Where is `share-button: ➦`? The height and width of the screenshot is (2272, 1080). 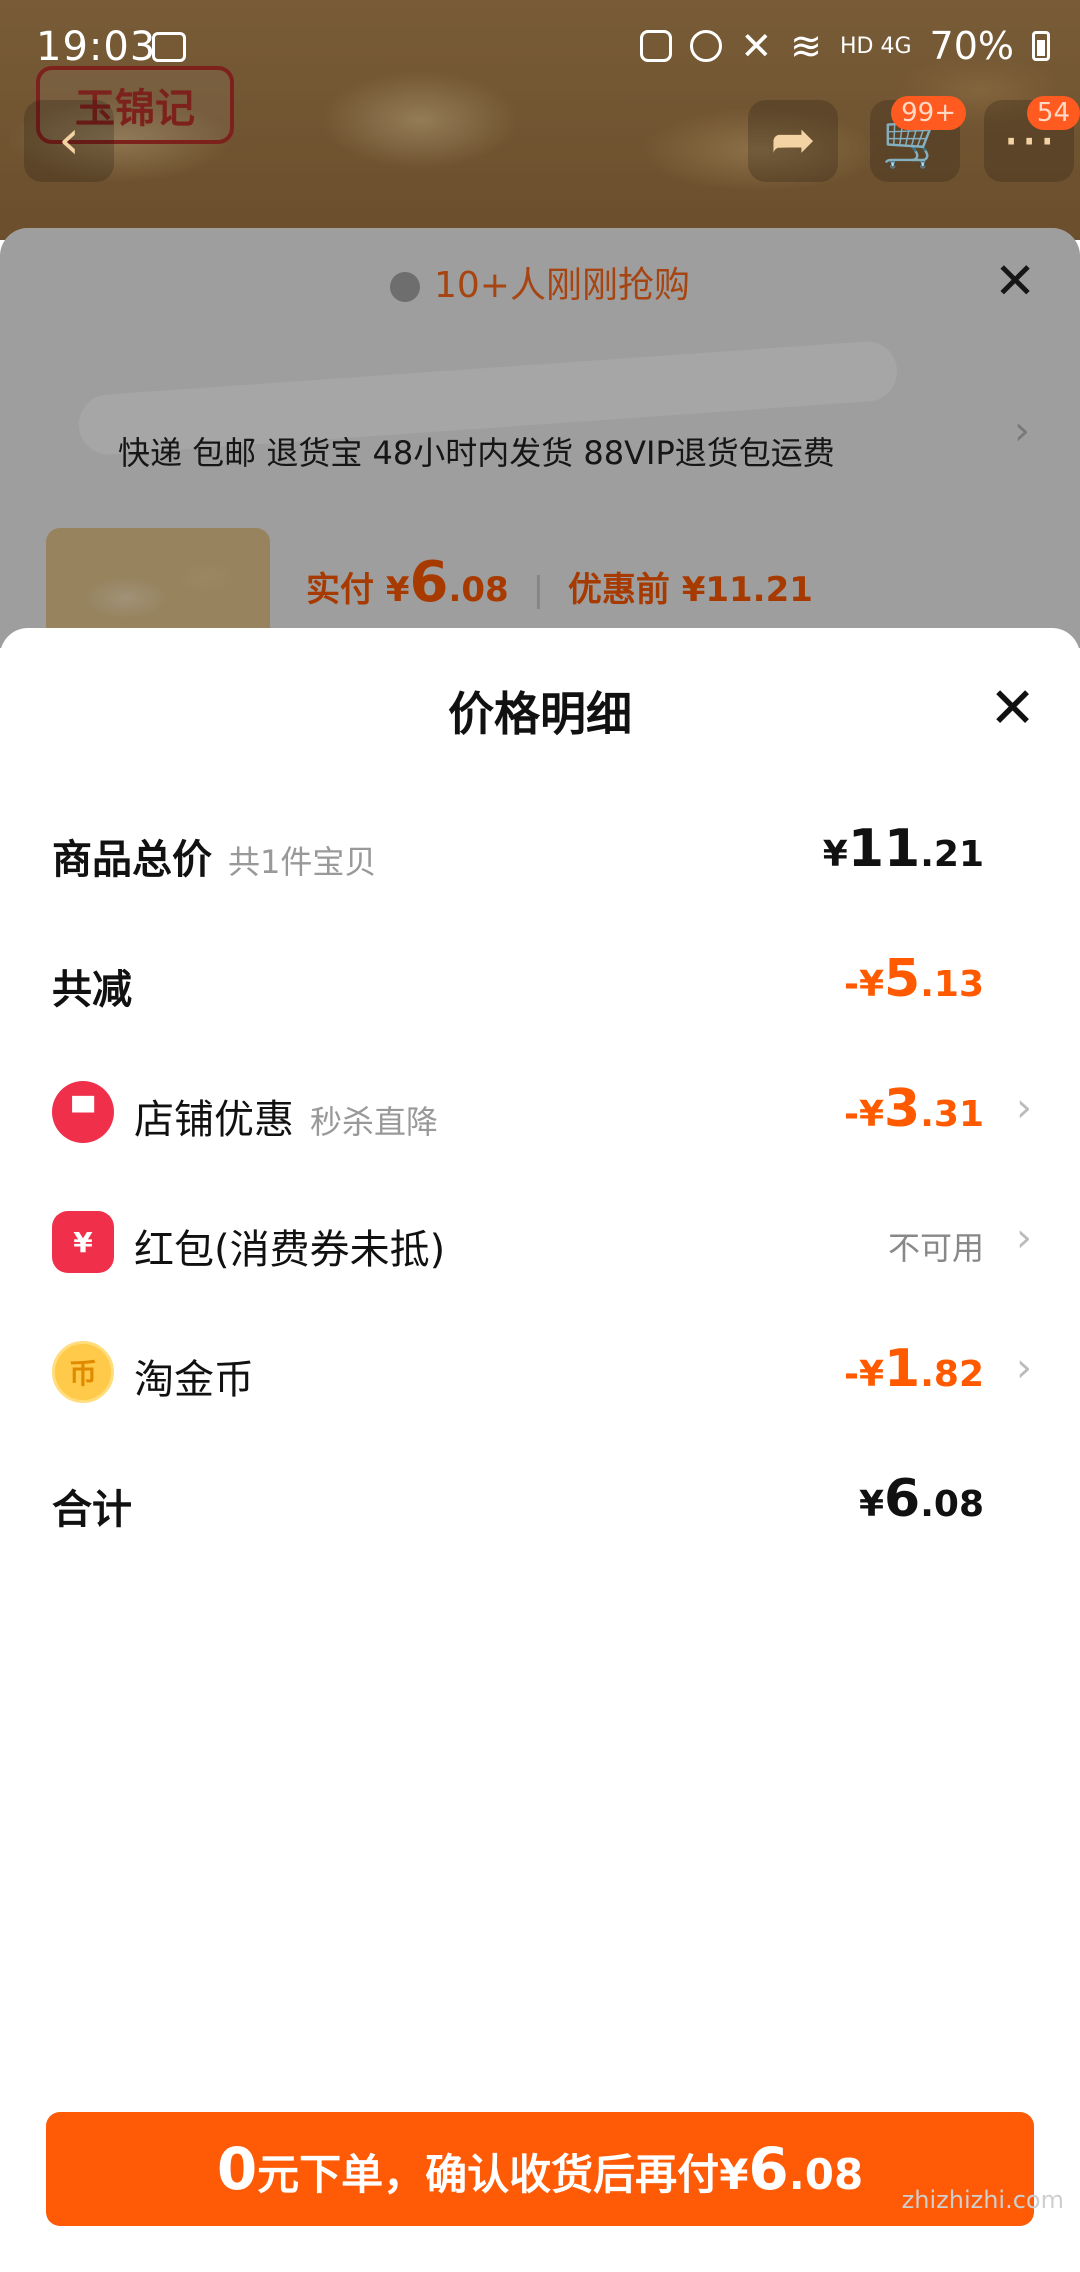
share-button: ➦ is located at coordinates (793, 141).